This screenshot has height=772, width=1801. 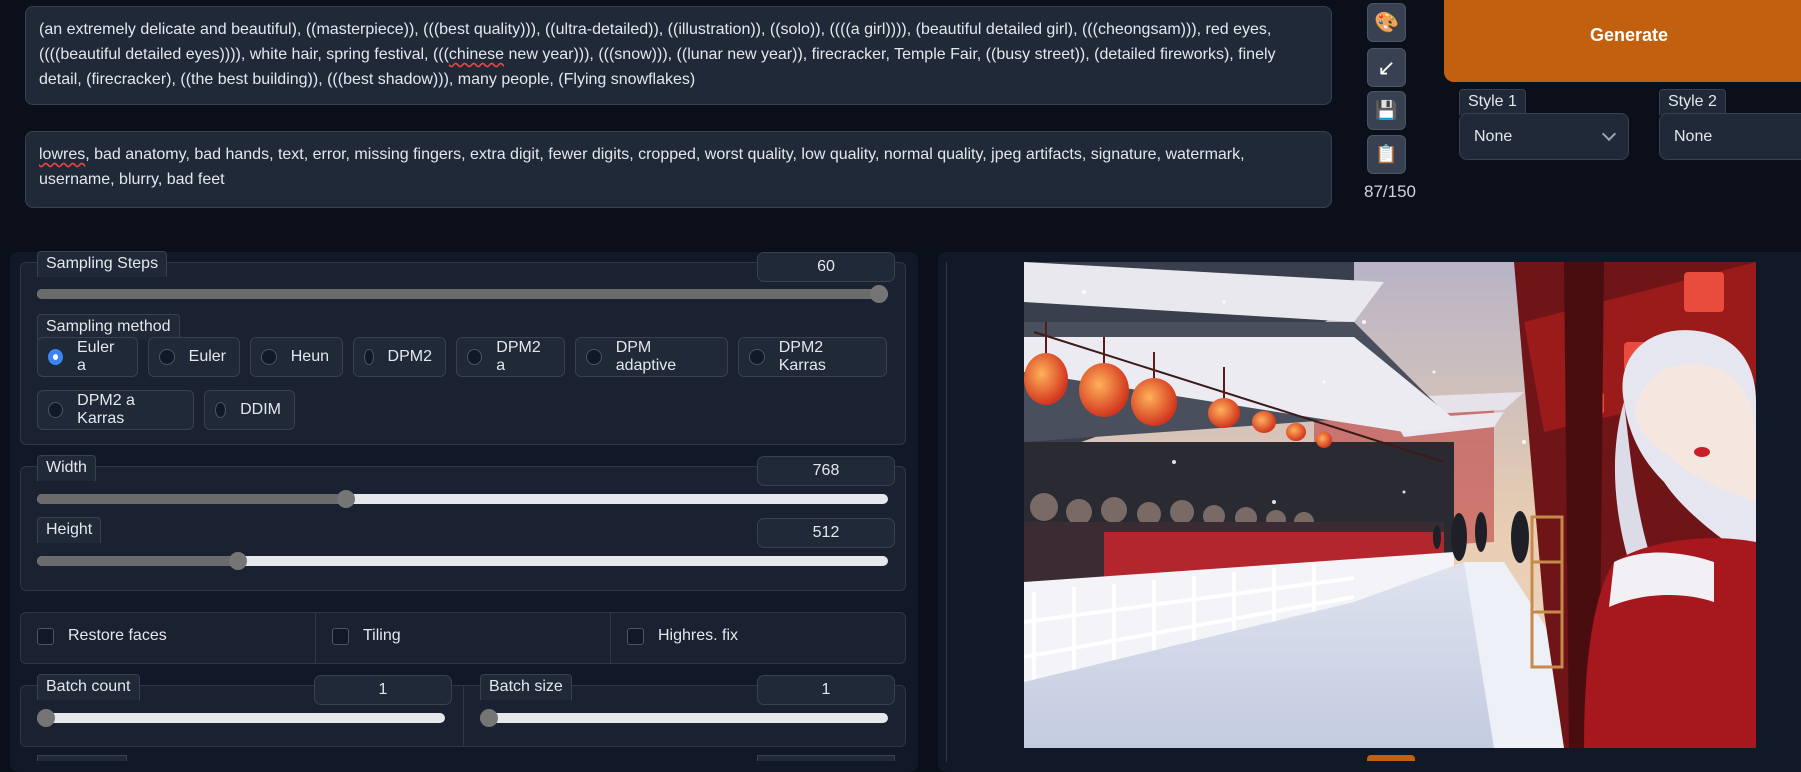 What do you see at coordinates (826, 267) in the screenshot?
I see `sampling-steps-input: 60` at bounding box center [826, 267].